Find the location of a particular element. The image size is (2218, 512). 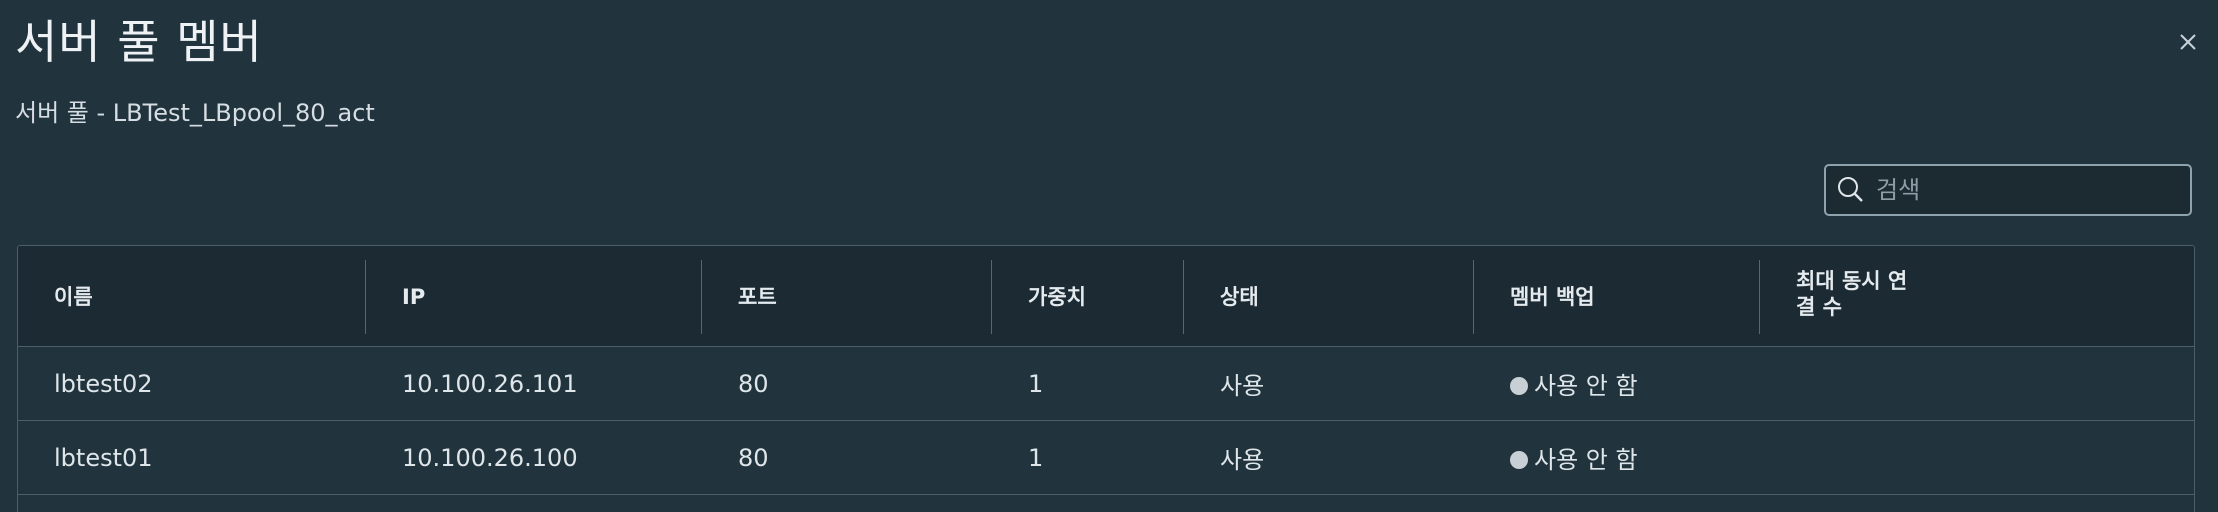

column-header-label: IP is located at coordinates (414, 297).